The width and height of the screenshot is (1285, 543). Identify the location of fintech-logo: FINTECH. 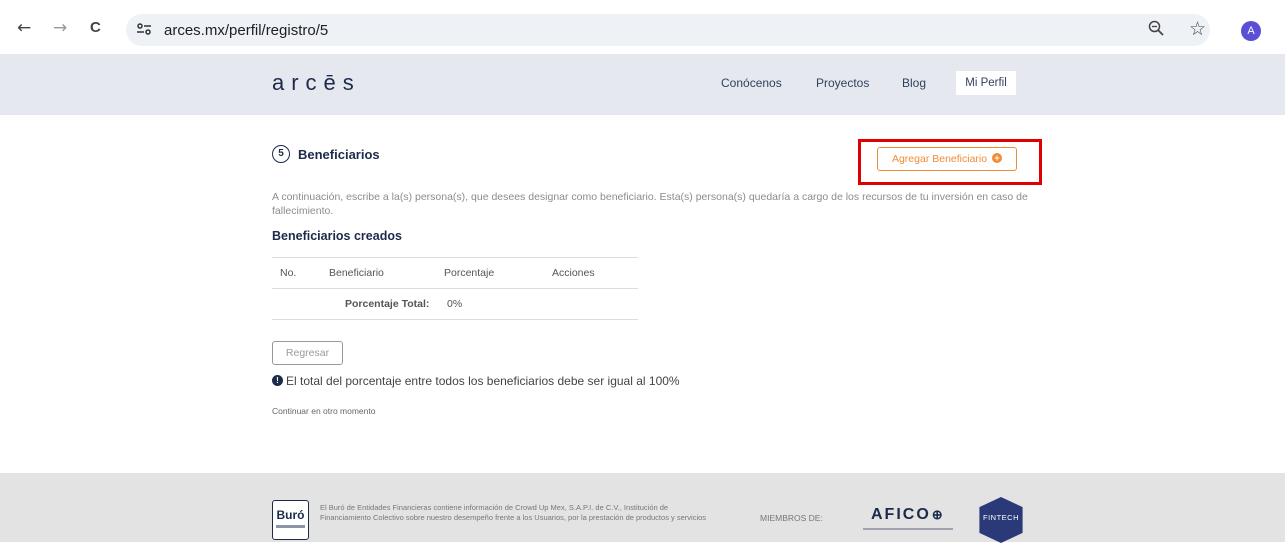
(1001, 520).